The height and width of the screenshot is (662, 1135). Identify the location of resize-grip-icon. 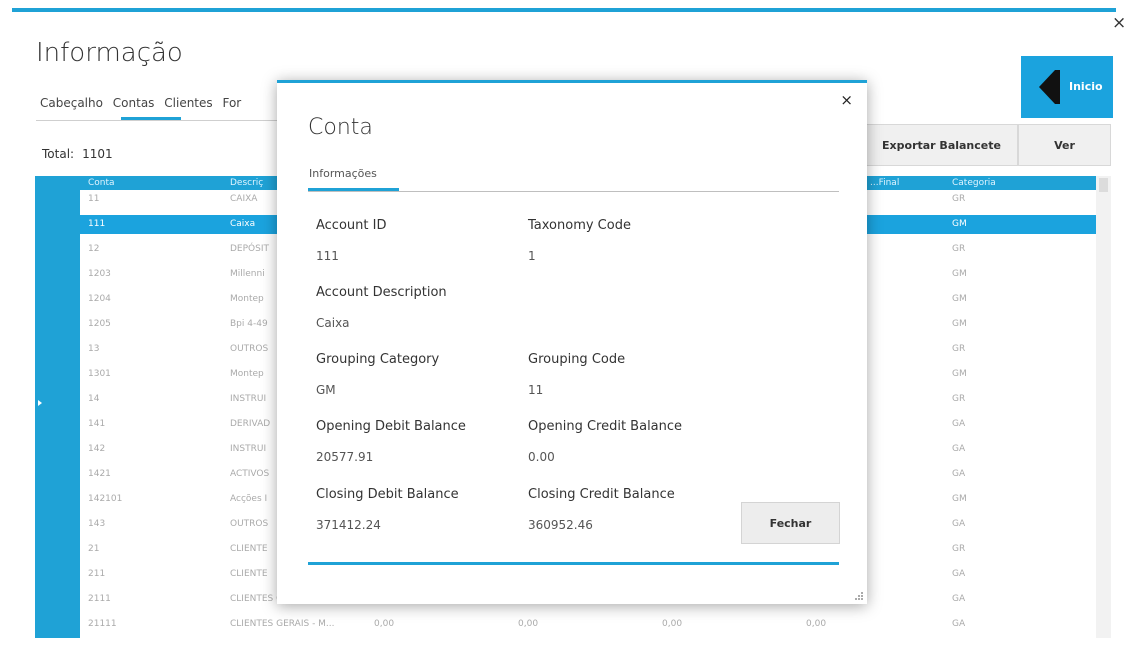
(859, 596).